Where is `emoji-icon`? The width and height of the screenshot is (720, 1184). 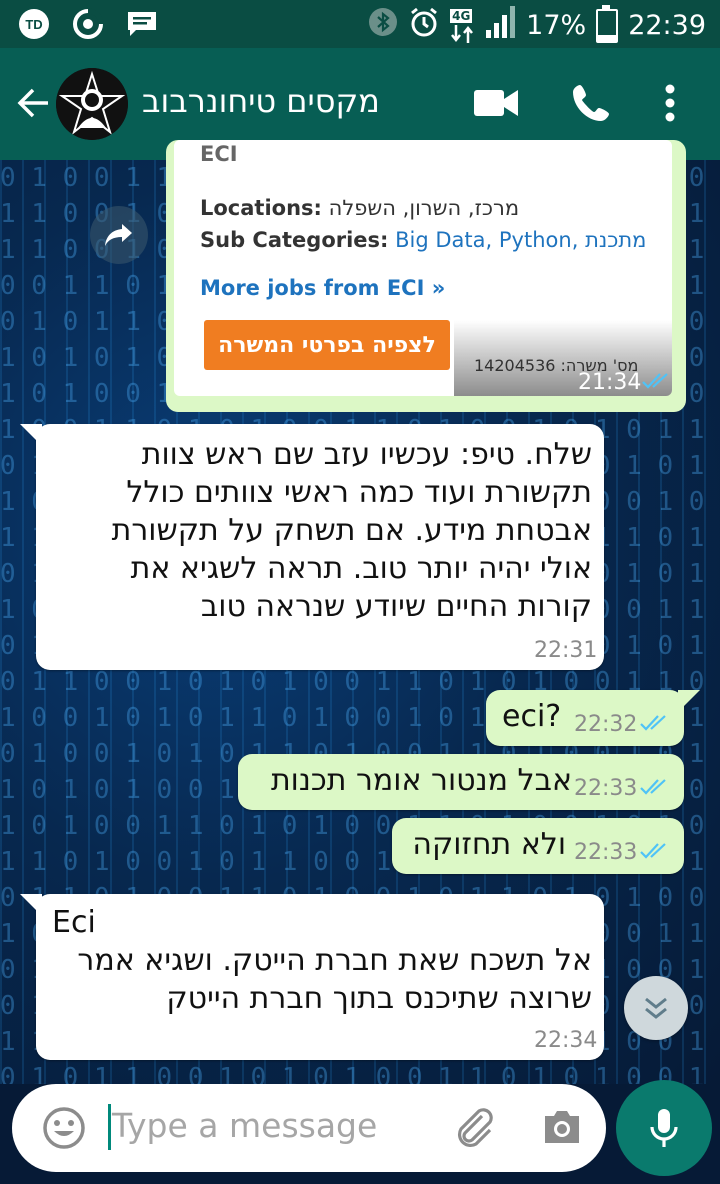
emoji-icon is located at coordinates (64, 1130).